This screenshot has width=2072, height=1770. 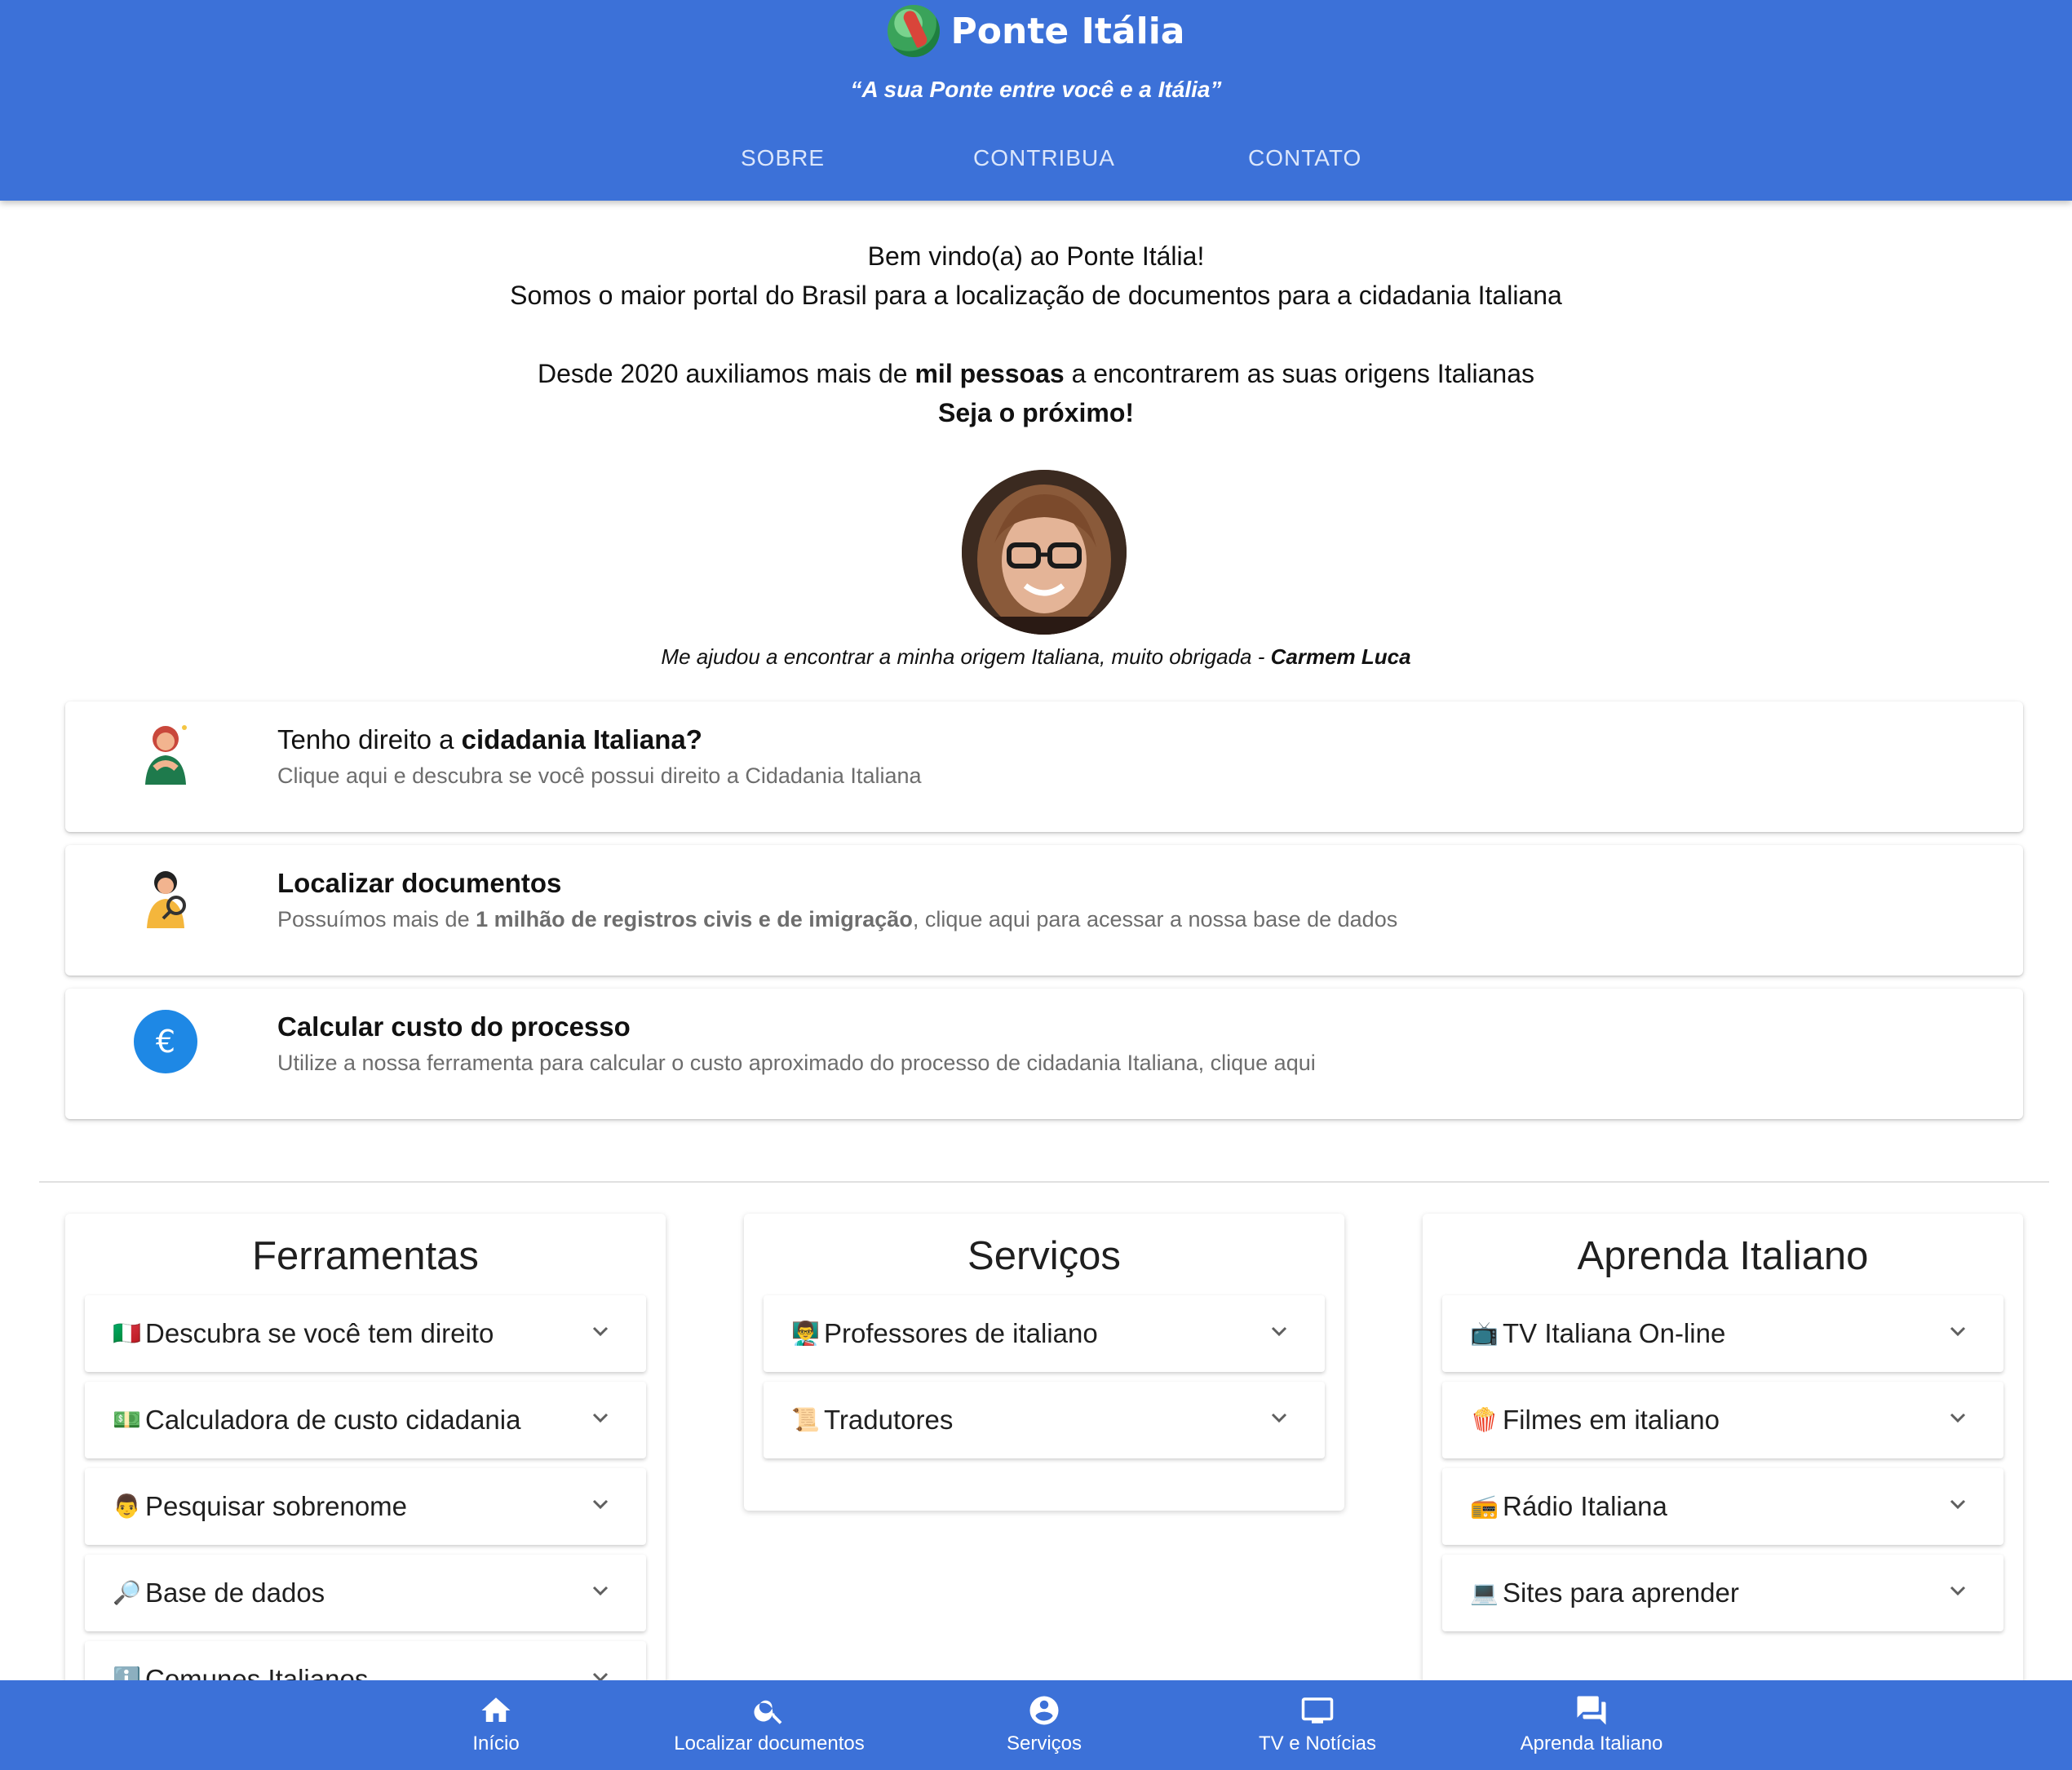 What do you see at coordinates (166, 755) in the screenshot?
I see `woman-thinking-icon` at bounding box center [166, 755].